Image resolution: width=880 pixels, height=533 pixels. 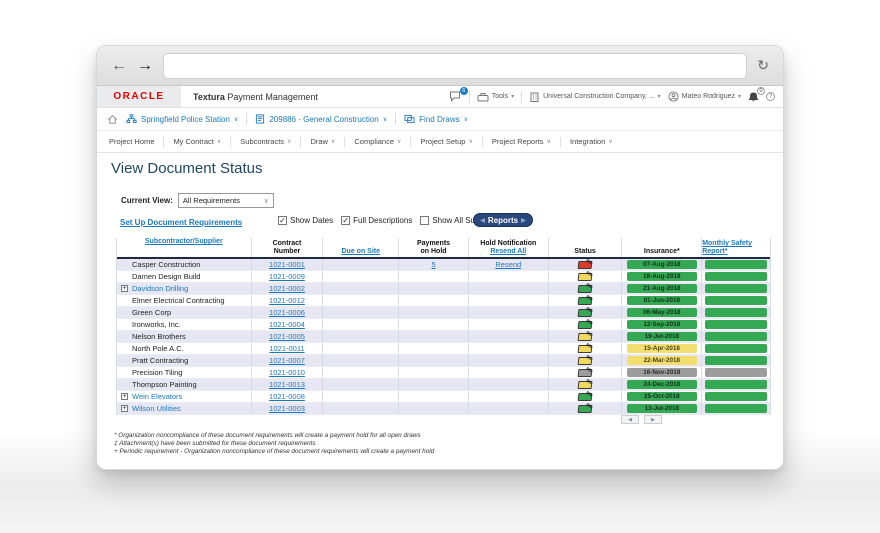 What do you see at coordinates (184, 242) in the screenshot?
I see `column-header-label: Subcontractor/Supplier` at bounding box center [184, 242].